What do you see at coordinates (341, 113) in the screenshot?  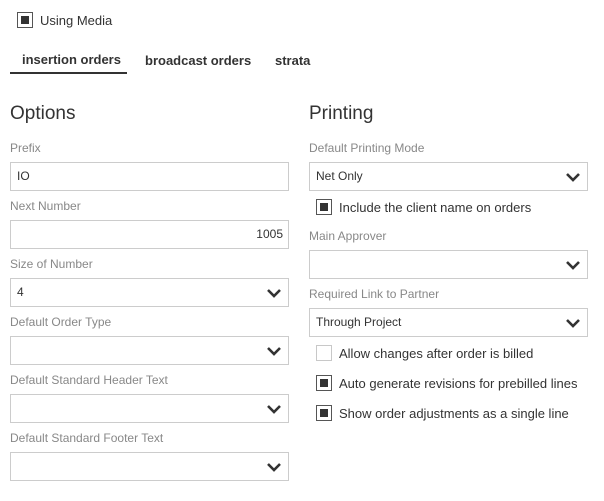 I see `printing-title: Printing` at bounding box center [341, 113].